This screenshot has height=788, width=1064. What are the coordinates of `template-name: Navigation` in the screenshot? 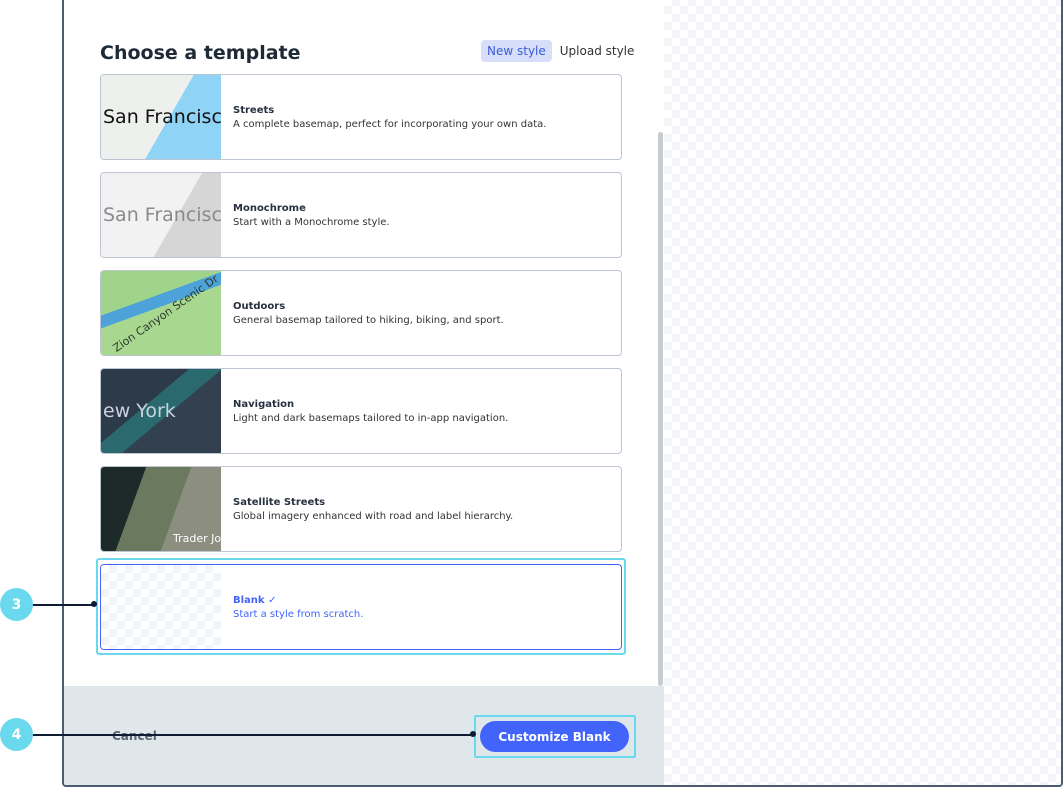 It's located at (264, 404).